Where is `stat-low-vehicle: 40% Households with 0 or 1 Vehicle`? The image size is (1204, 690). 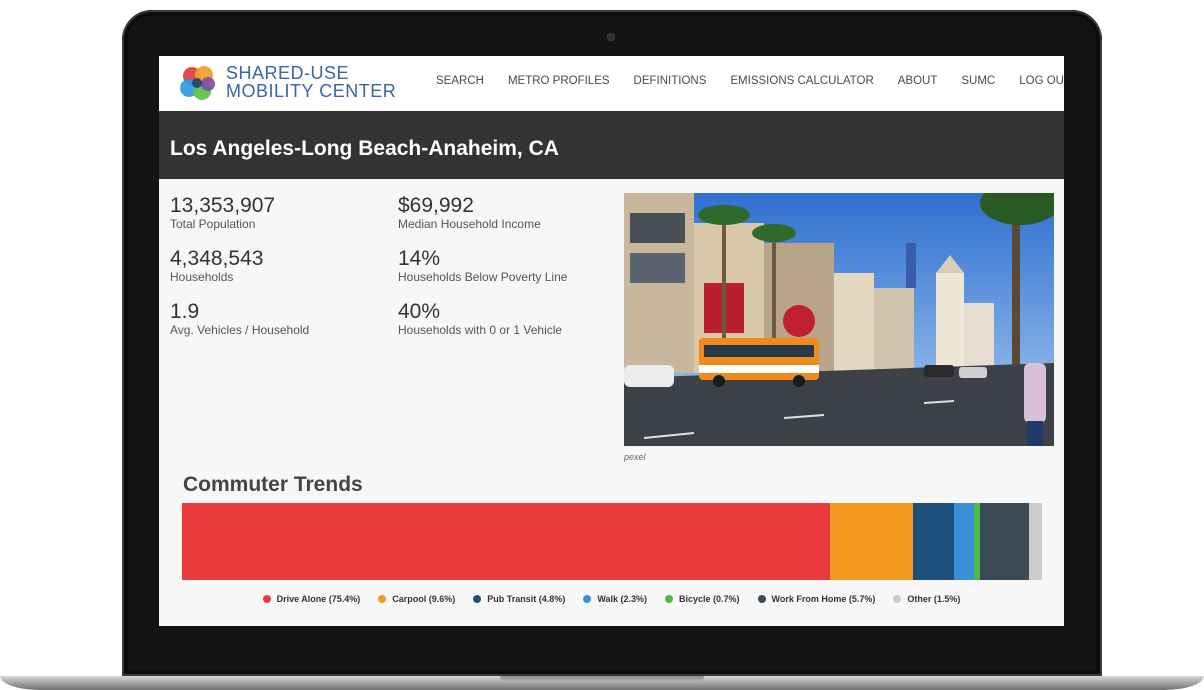
stat-low-vehicle: 40% Households with 0 or 1 Vehicle is located at coordinates (480, 319).